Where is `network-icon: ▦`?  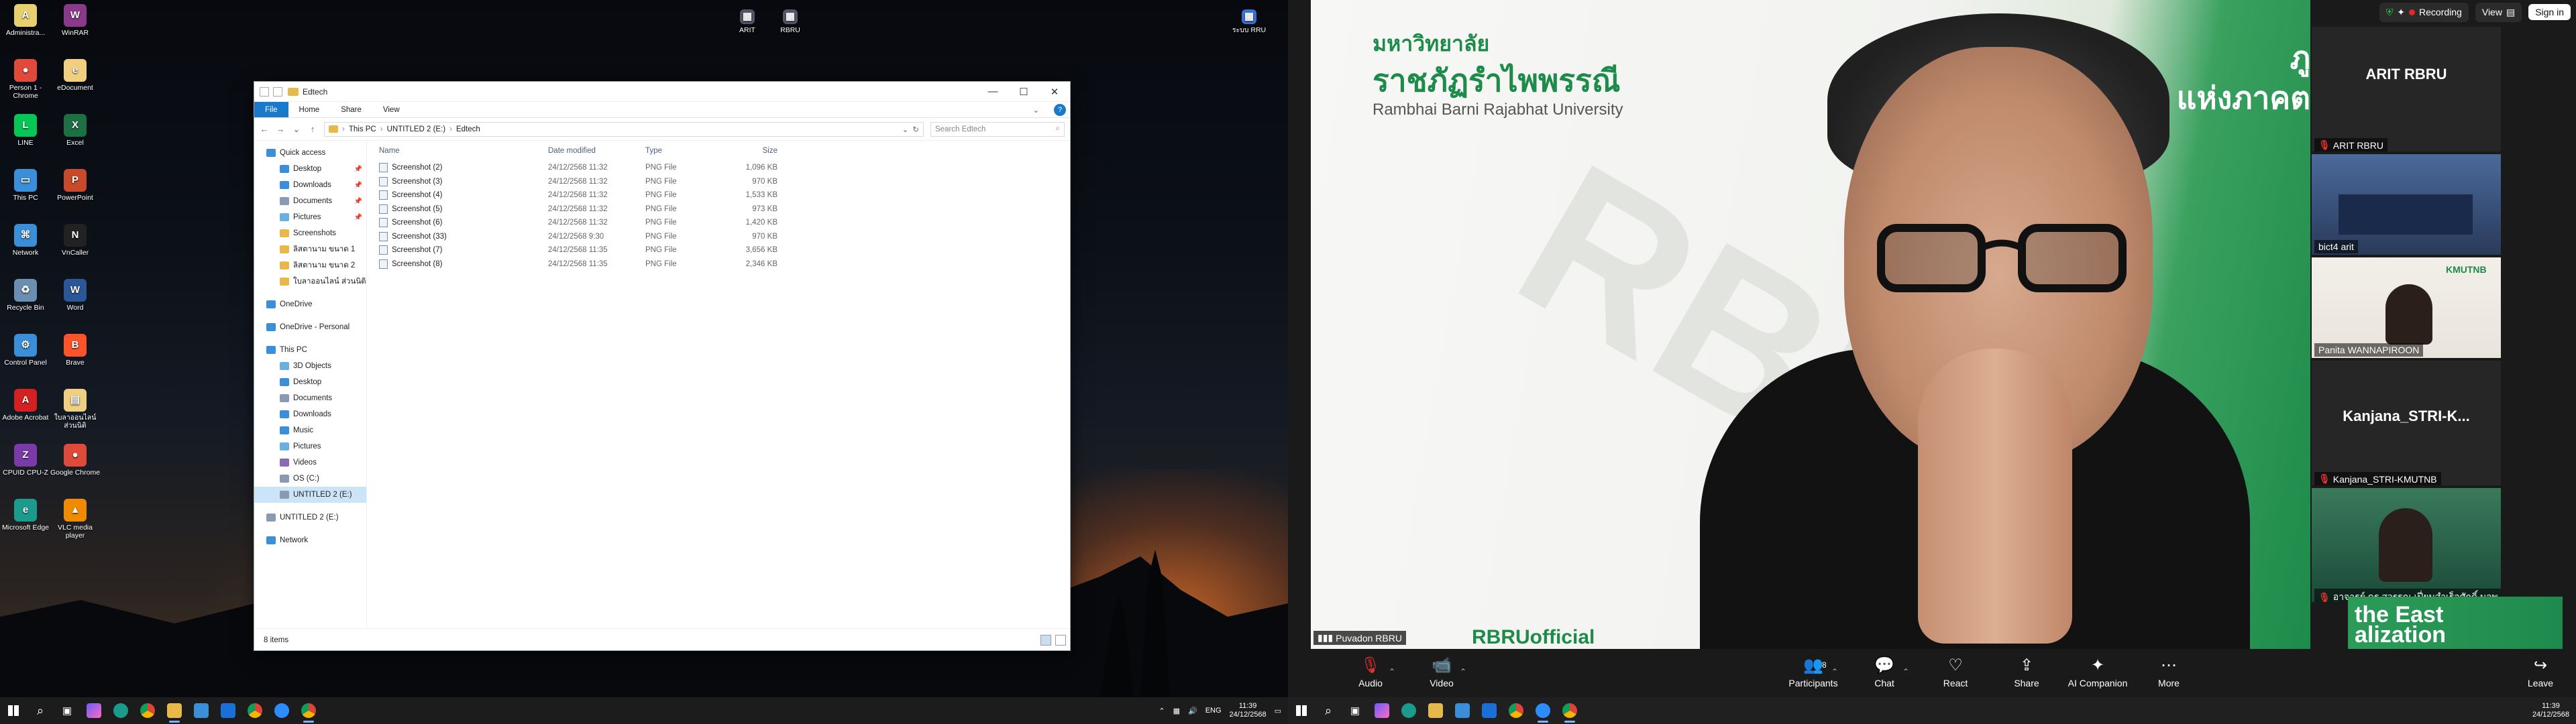
network-icon: ▦ is located at coordinates (1176, 711).